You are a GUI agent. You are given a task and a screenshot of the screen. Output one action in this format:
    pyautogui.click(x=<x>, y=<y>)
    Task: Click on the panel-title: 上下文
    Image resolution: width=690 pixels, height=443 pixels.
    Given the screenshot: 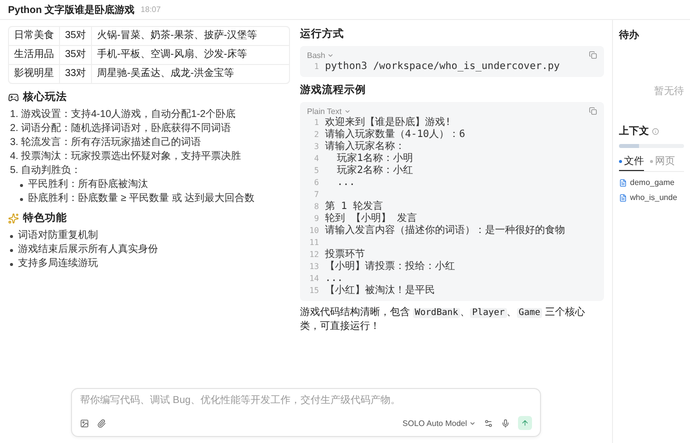 What is the action you would take?
    pyautogui.click(x=651, y=131)
    